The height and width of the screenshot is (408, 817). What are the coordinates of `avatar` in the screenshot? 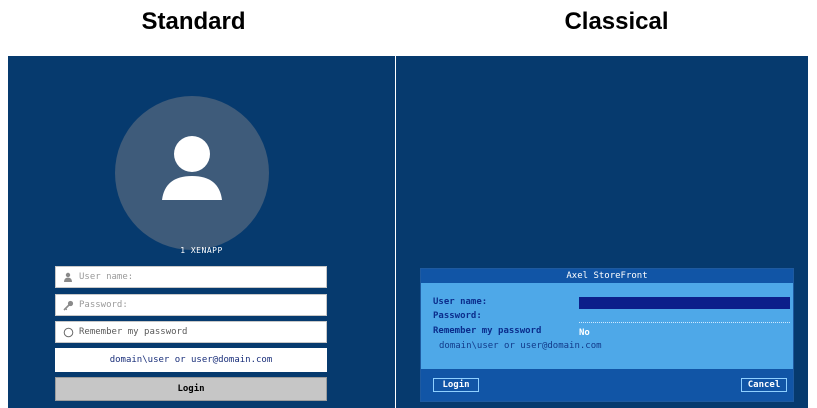 It's located at (192, 173).